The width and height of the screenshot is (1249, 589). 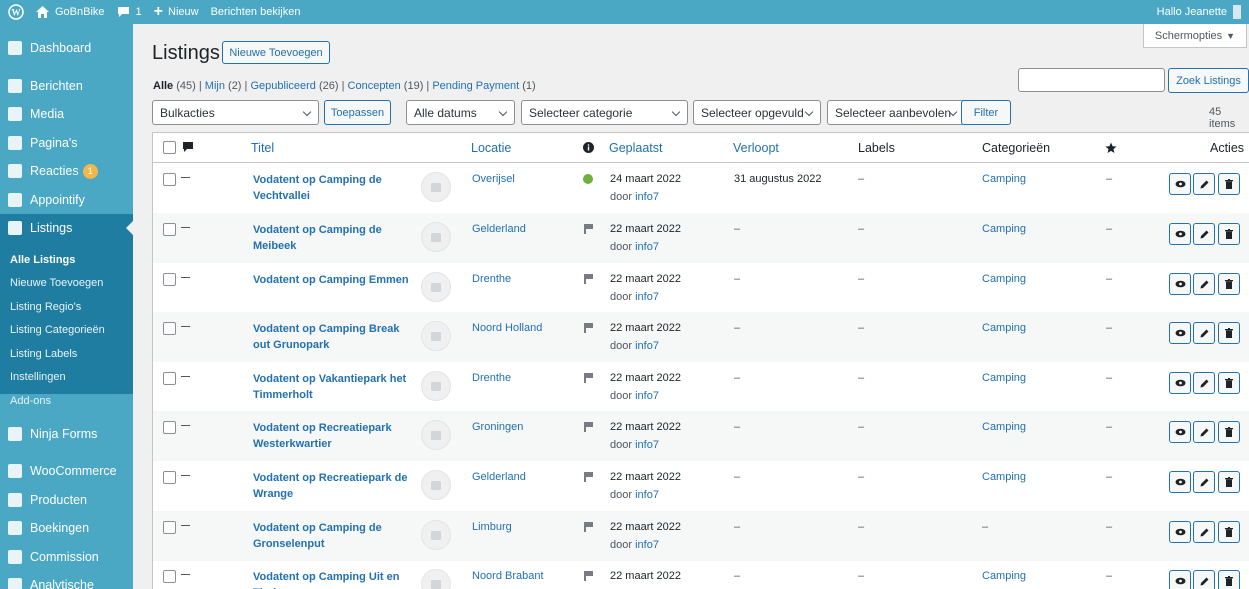 I want to click on column-location: Locatie, so click(x=491, y=148).